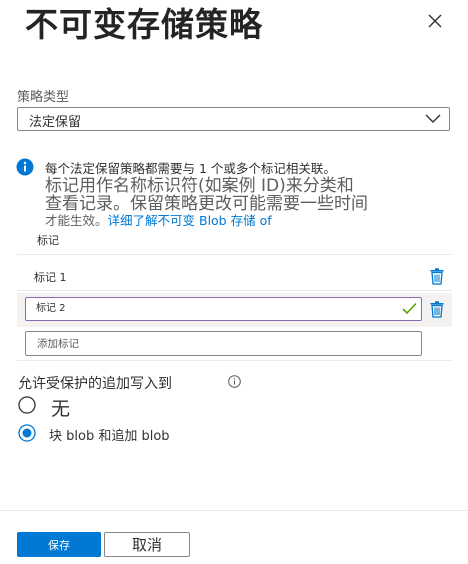  Describe the element at coordinates (55, 122) in the screenshot. I see `policy-type-selected-value: 法定保留` at that location.